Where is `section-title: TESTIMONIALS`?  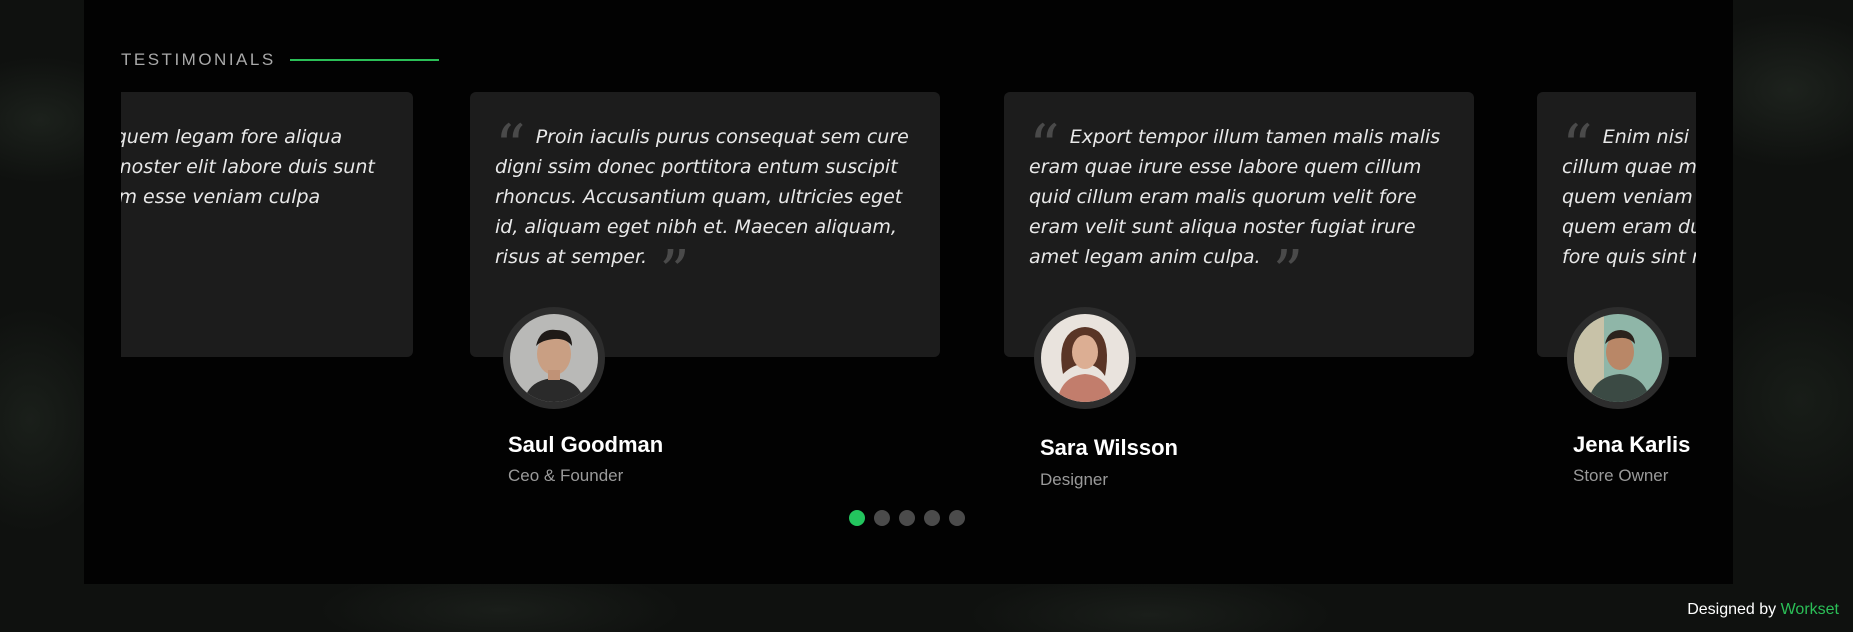
section-title: TESTIMONIALS is located at coordinates (280, 60).